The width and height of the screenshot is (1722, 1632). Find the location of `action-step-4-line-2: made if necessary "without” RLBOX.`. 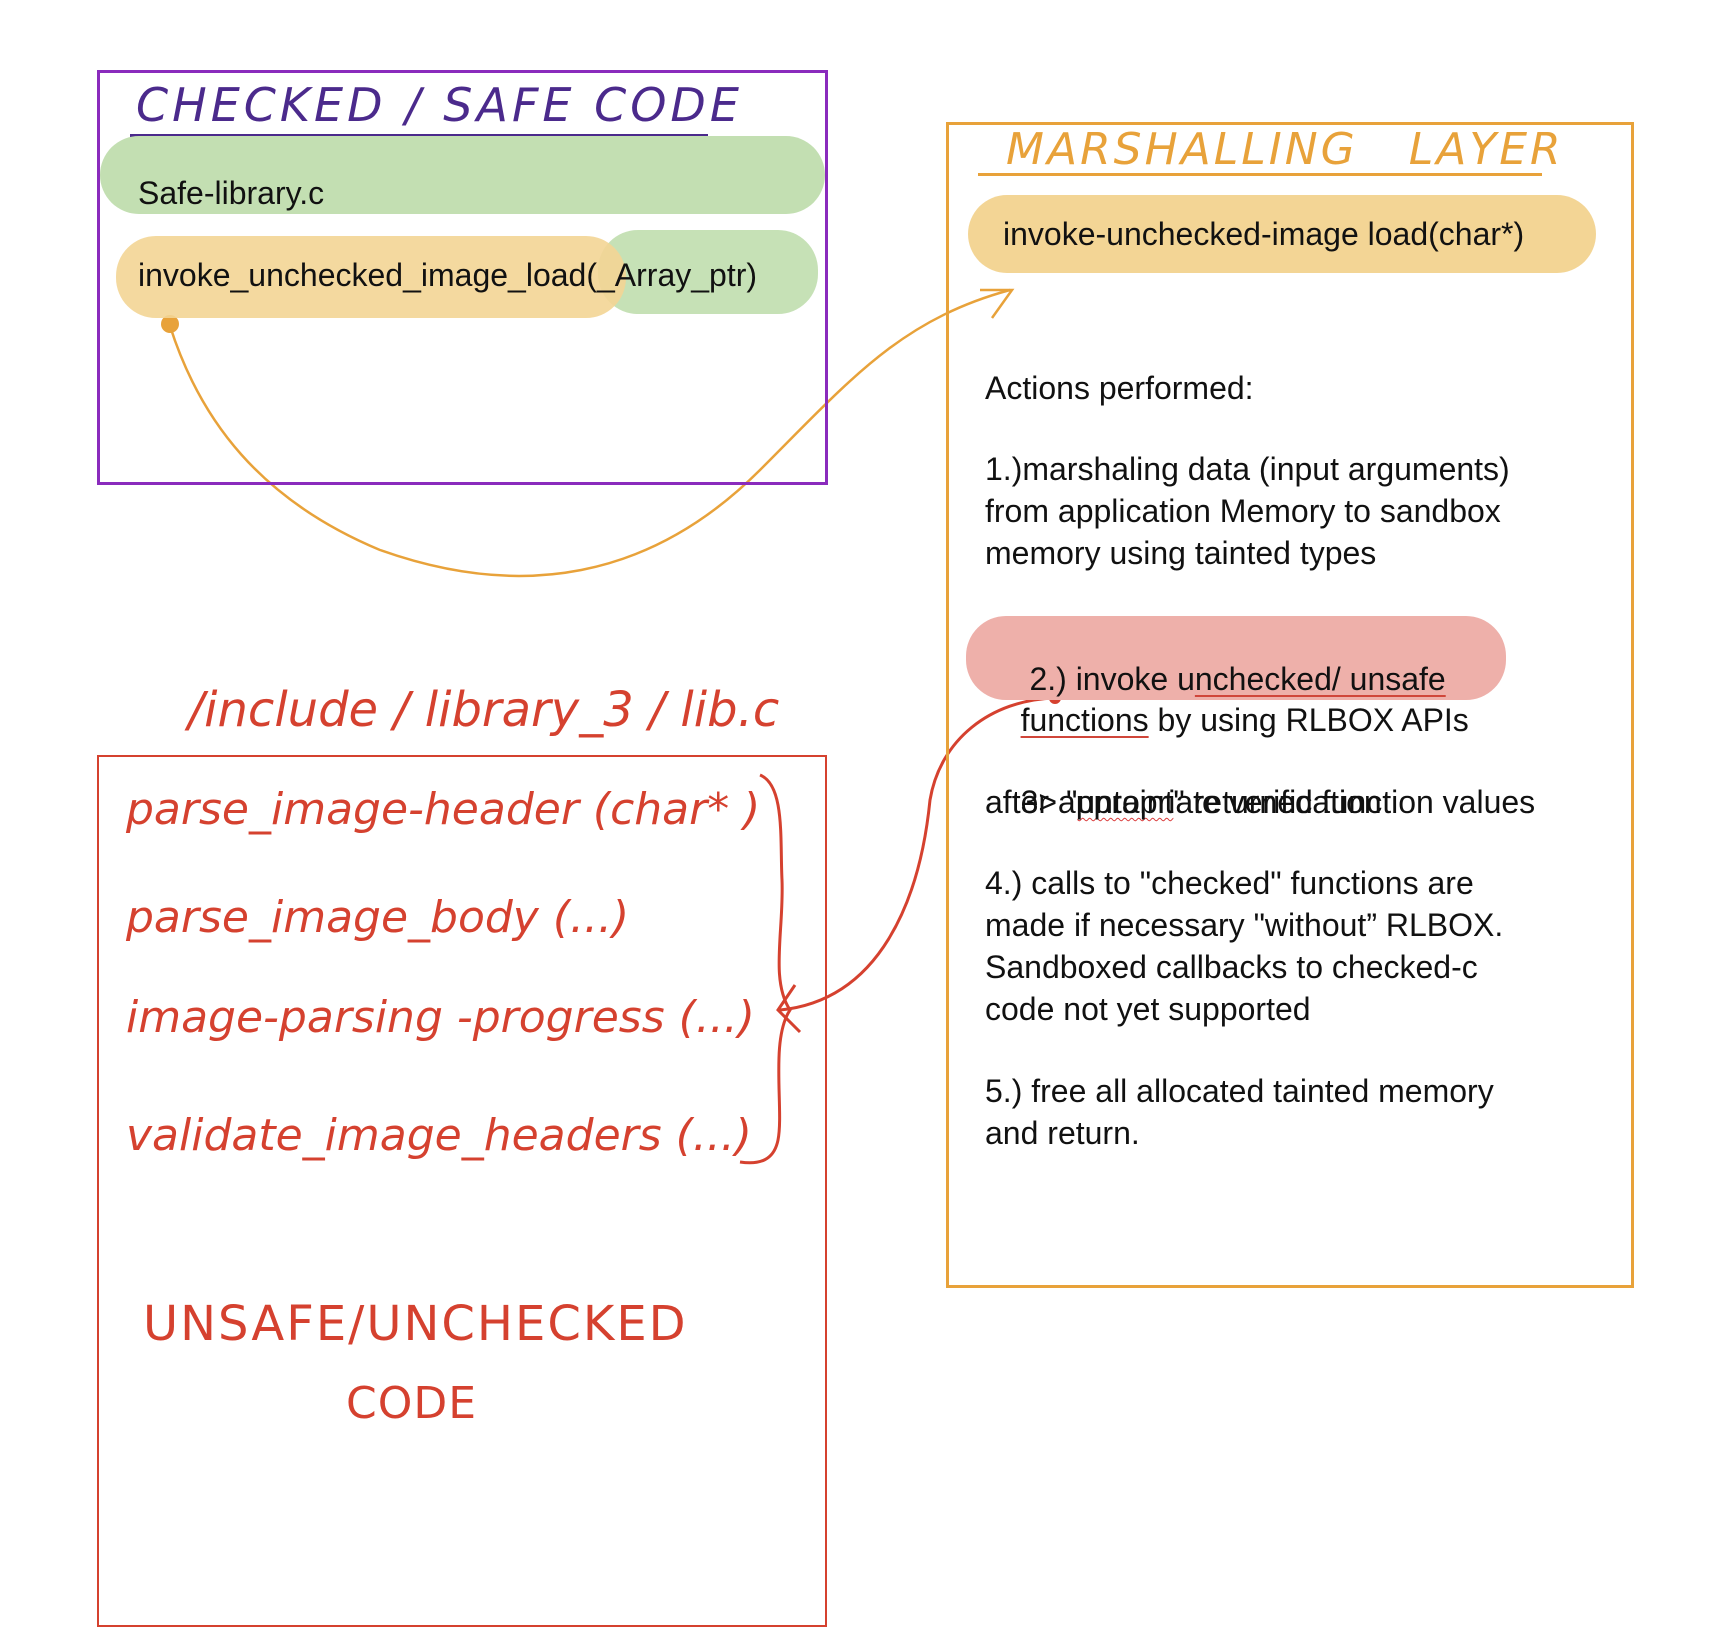

action-step-4-line-2: made if necessary "without” RLBOX. is located at coordinates (1244, 925).